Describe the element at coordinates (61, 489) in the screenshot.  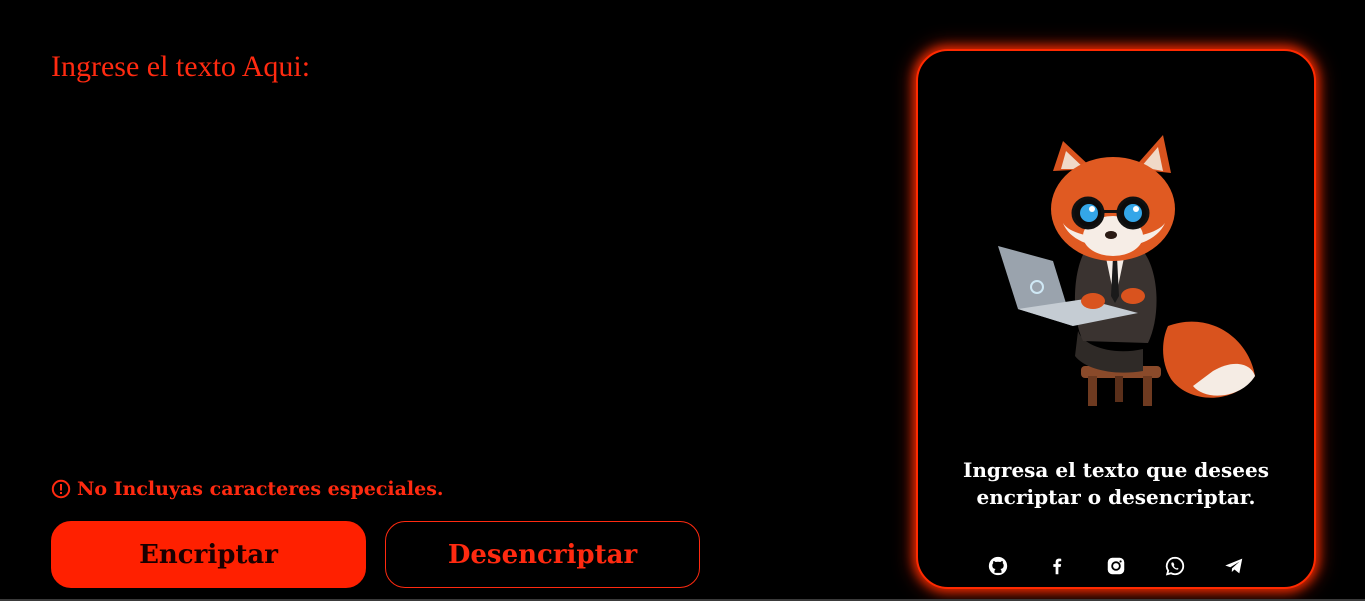
I see `exclamation-circle-icon` at that location.